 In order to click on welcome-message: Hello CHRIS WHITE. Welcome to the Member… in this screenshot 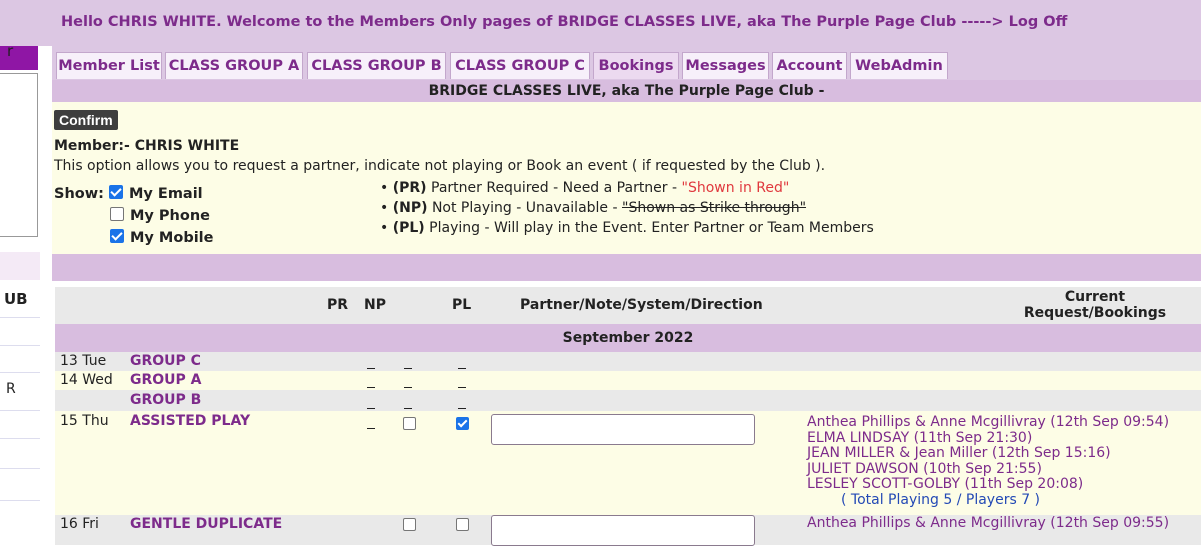, I will do `click(532, 22)`.